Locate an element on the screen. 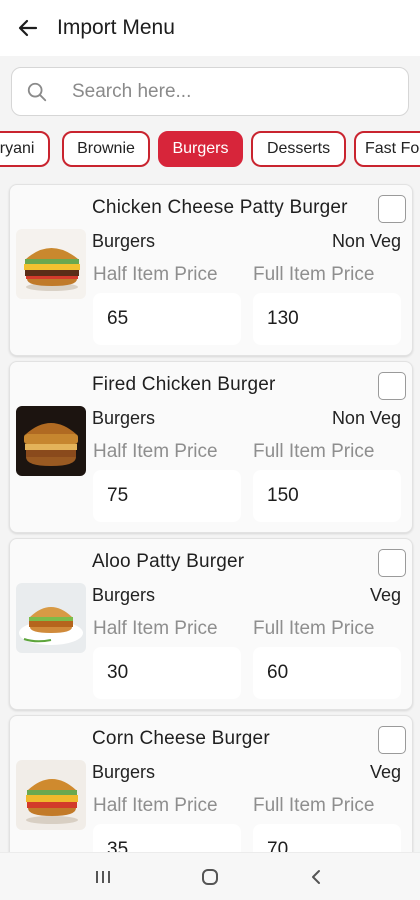 The image size is (420, 900). full-price-field: 130 is located at coordinates (327, 319).